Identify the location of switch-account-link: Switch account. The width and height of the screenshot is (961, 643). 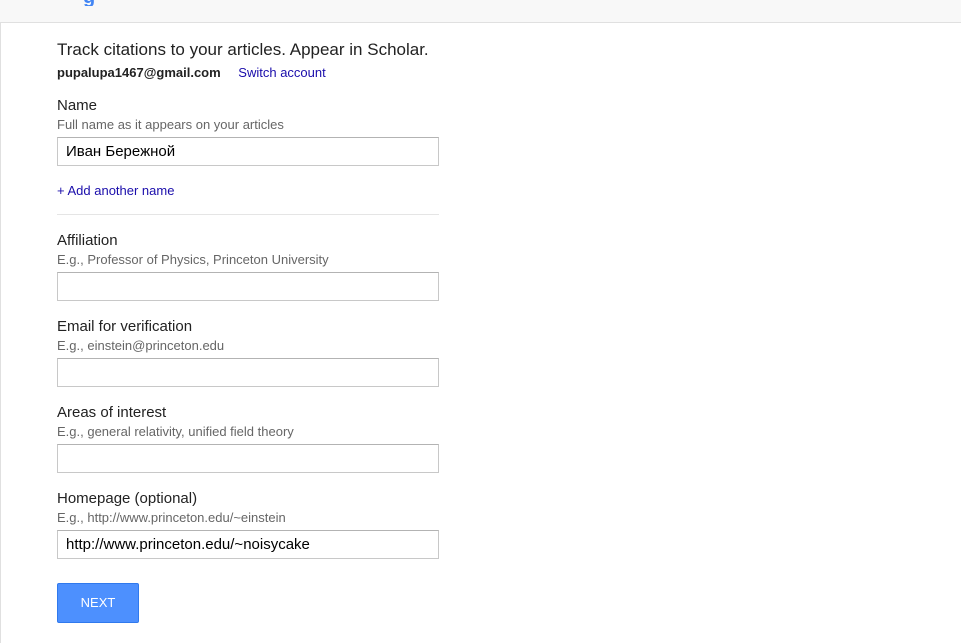
(281, 72).